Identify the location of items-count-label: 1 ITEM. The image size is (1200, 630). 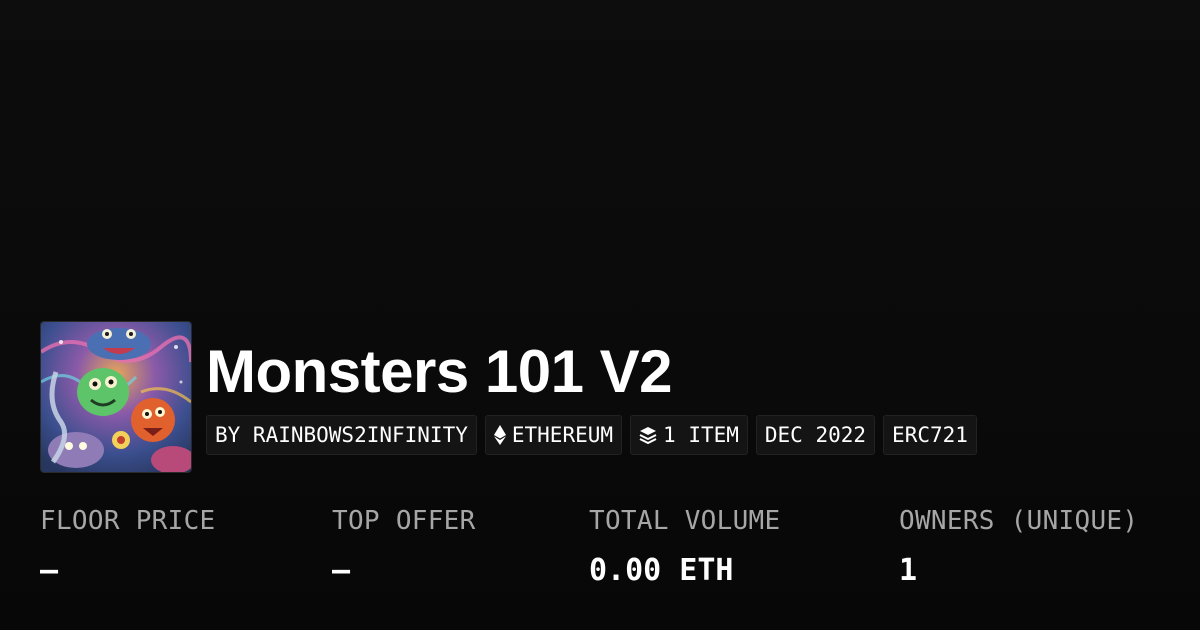
(701, 435).